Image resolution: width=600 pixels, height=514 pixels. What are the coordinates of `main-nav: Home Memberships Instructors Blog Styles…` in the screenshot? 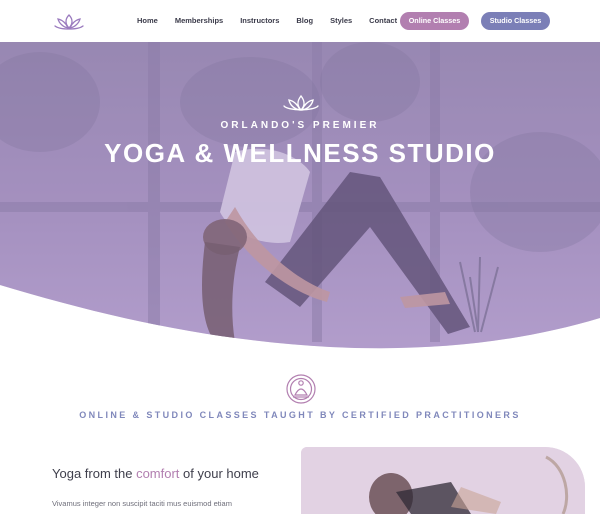 It's located at (275, 20).